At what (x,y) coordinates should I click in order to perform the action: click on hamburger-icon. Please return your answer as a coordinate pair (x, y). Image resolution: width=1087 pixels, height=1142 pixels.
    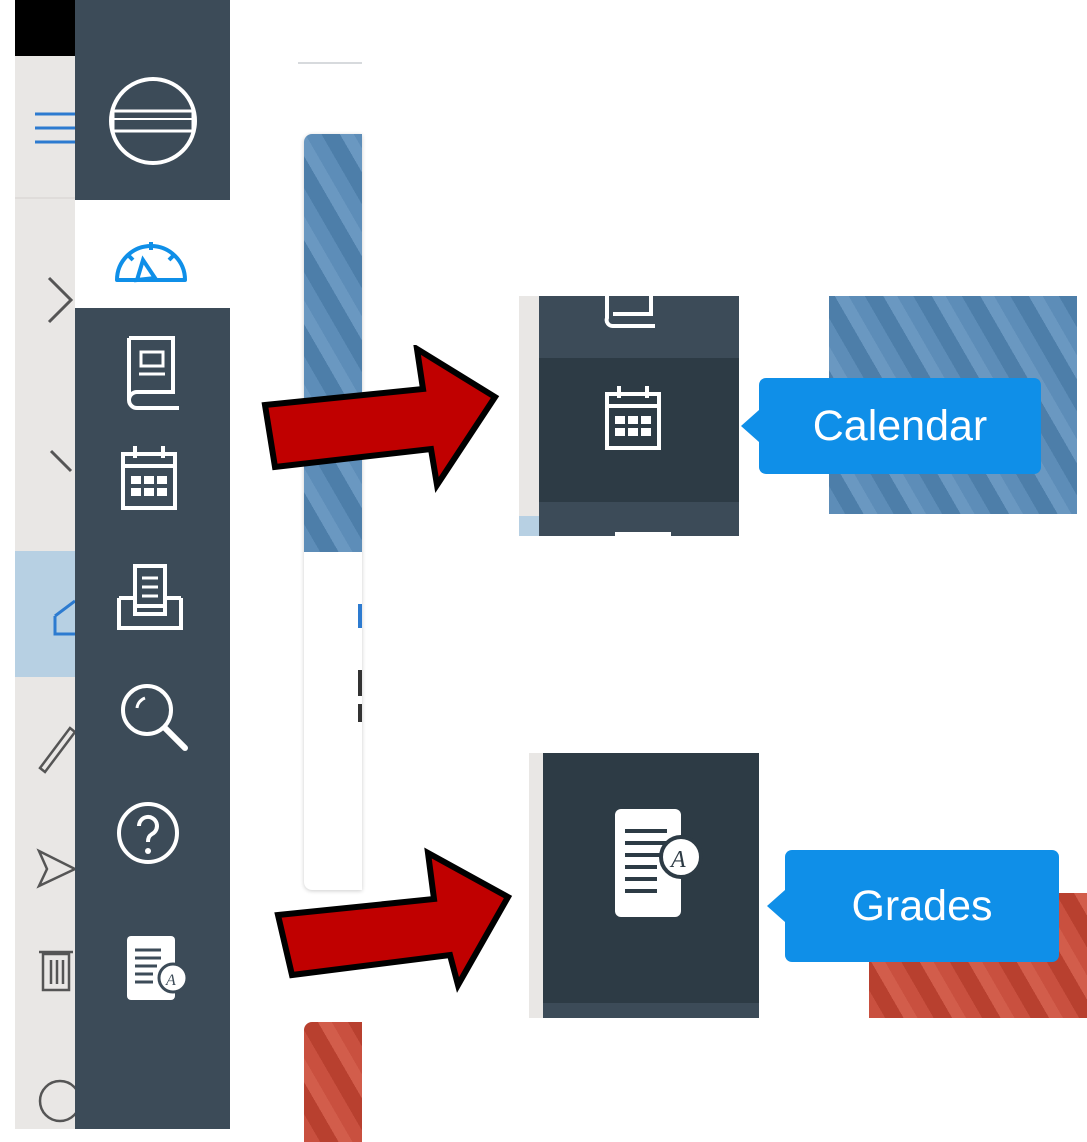
    Looking at the image, I should click on (55, 128).